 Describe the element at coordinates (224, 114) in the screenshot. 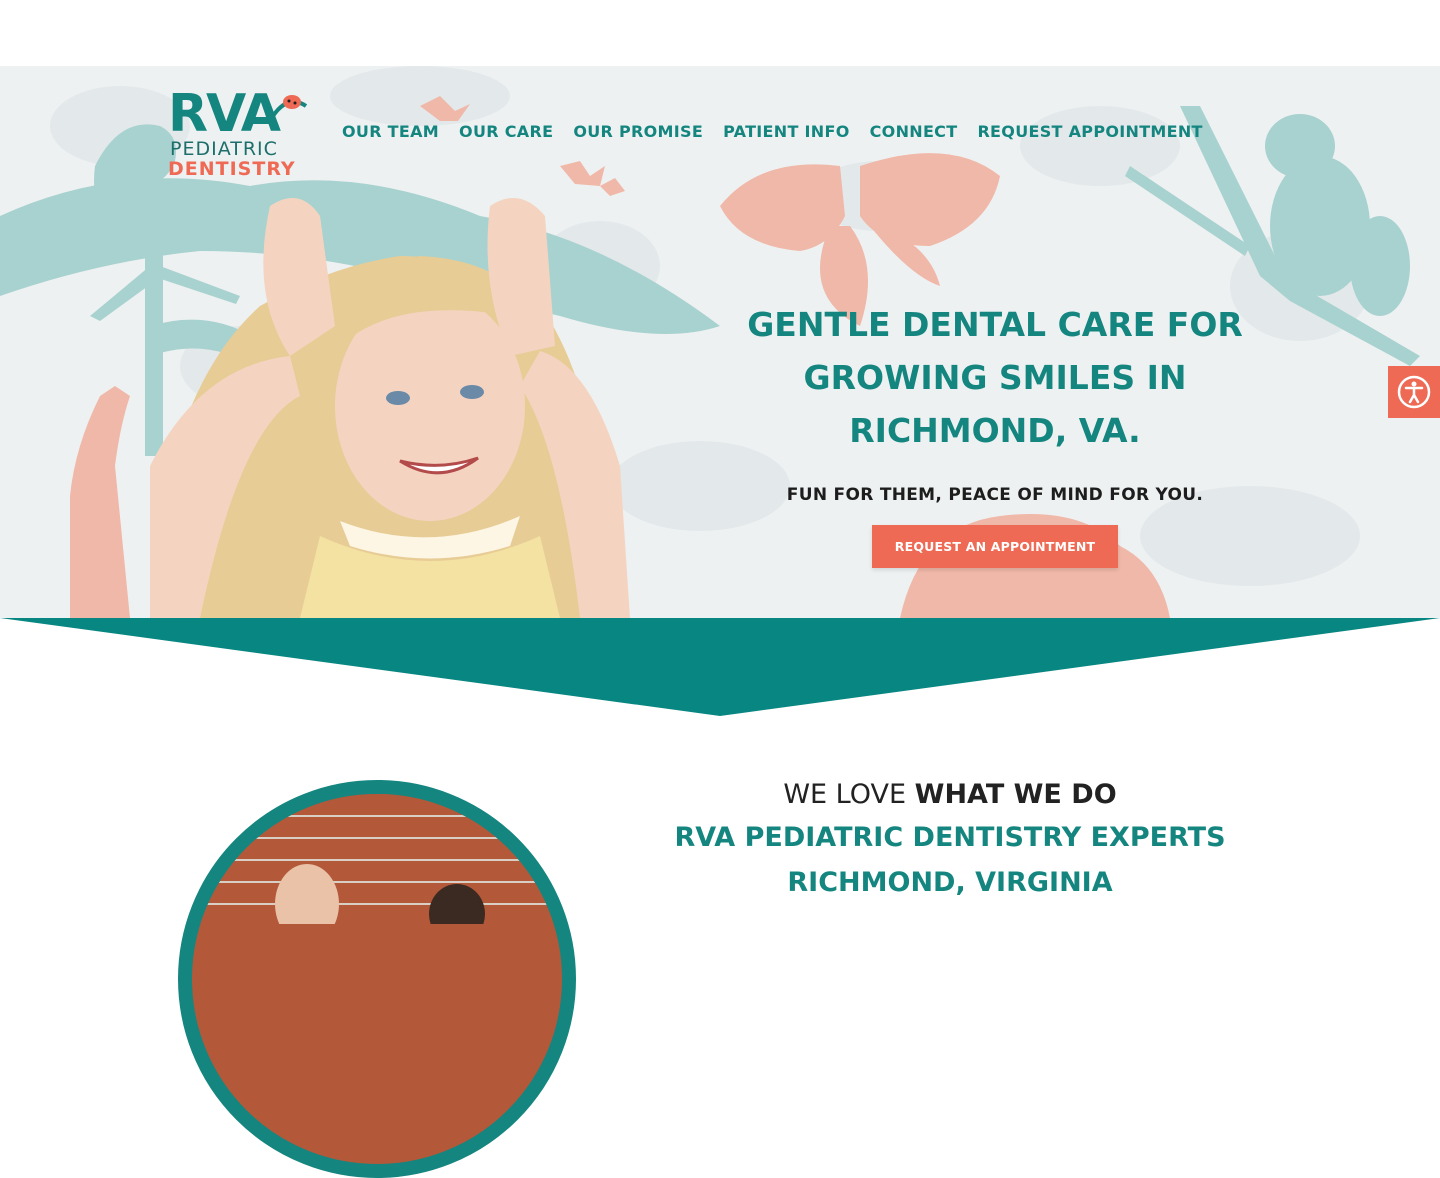

I see `logo-rva-text: RVA` at that location.